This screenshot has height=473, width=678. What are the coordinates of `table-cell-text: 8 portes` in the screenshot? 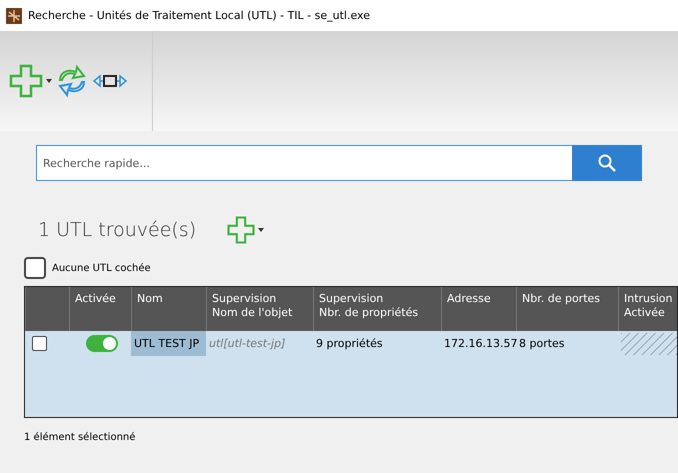 It's located at (542, 344).